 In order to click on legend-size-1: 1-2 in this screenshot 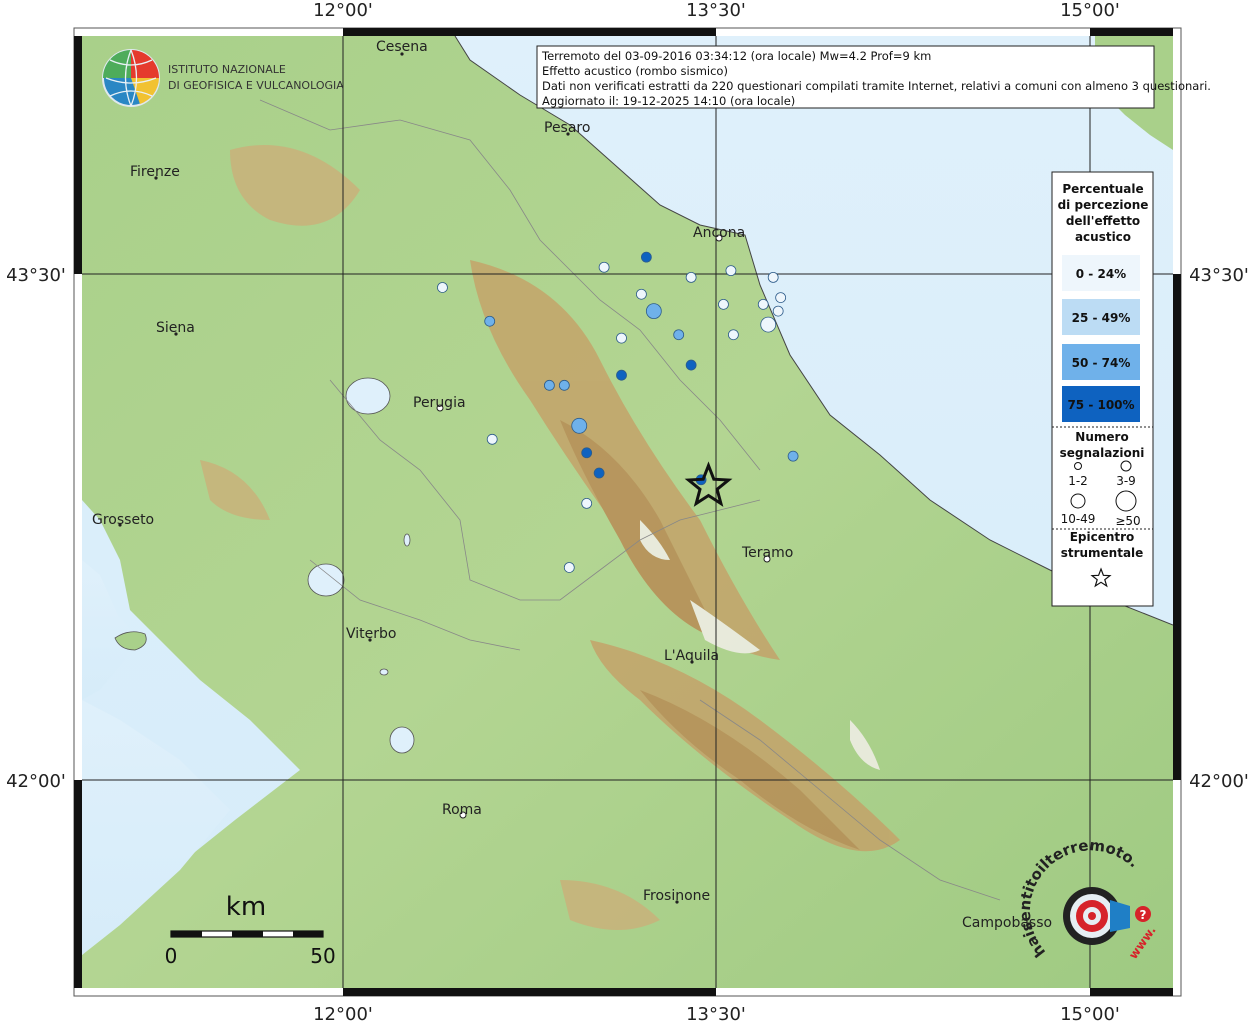, I will do `click(1078, 481)`.